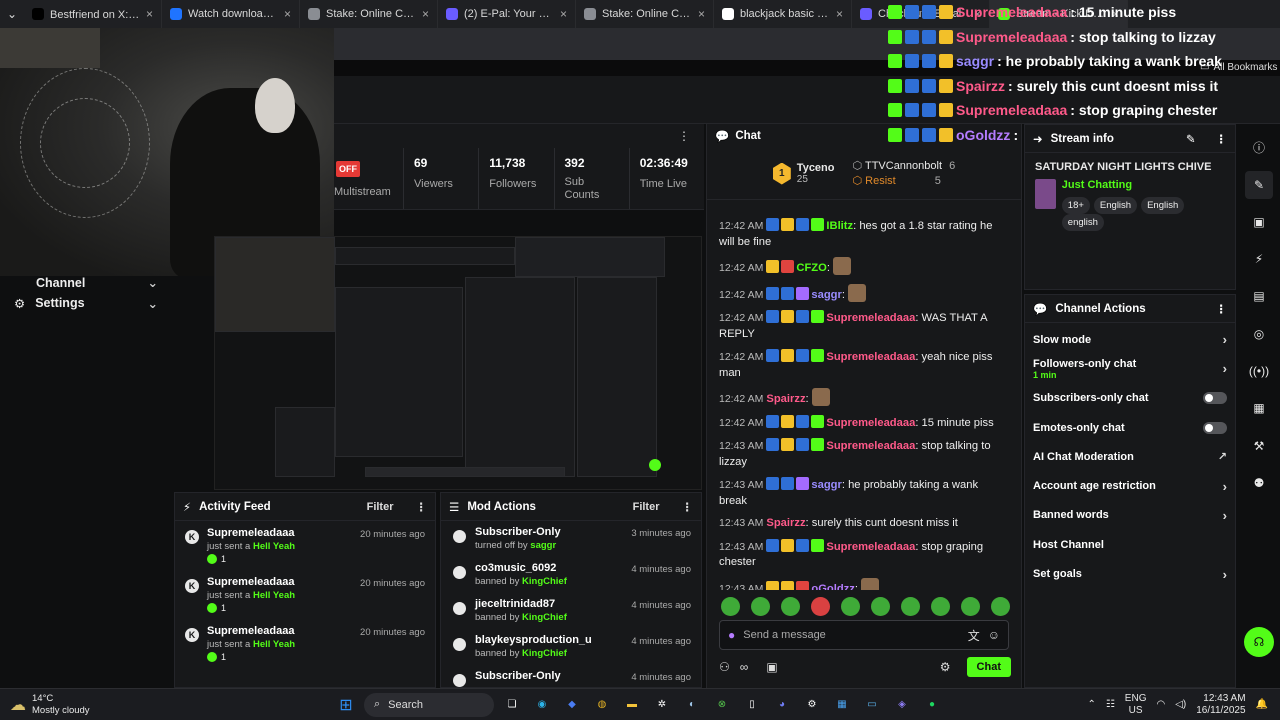 This screenshot has width=1280, height=720. I want to click on channel-action-item: Host Channel, so click(1130, 544).